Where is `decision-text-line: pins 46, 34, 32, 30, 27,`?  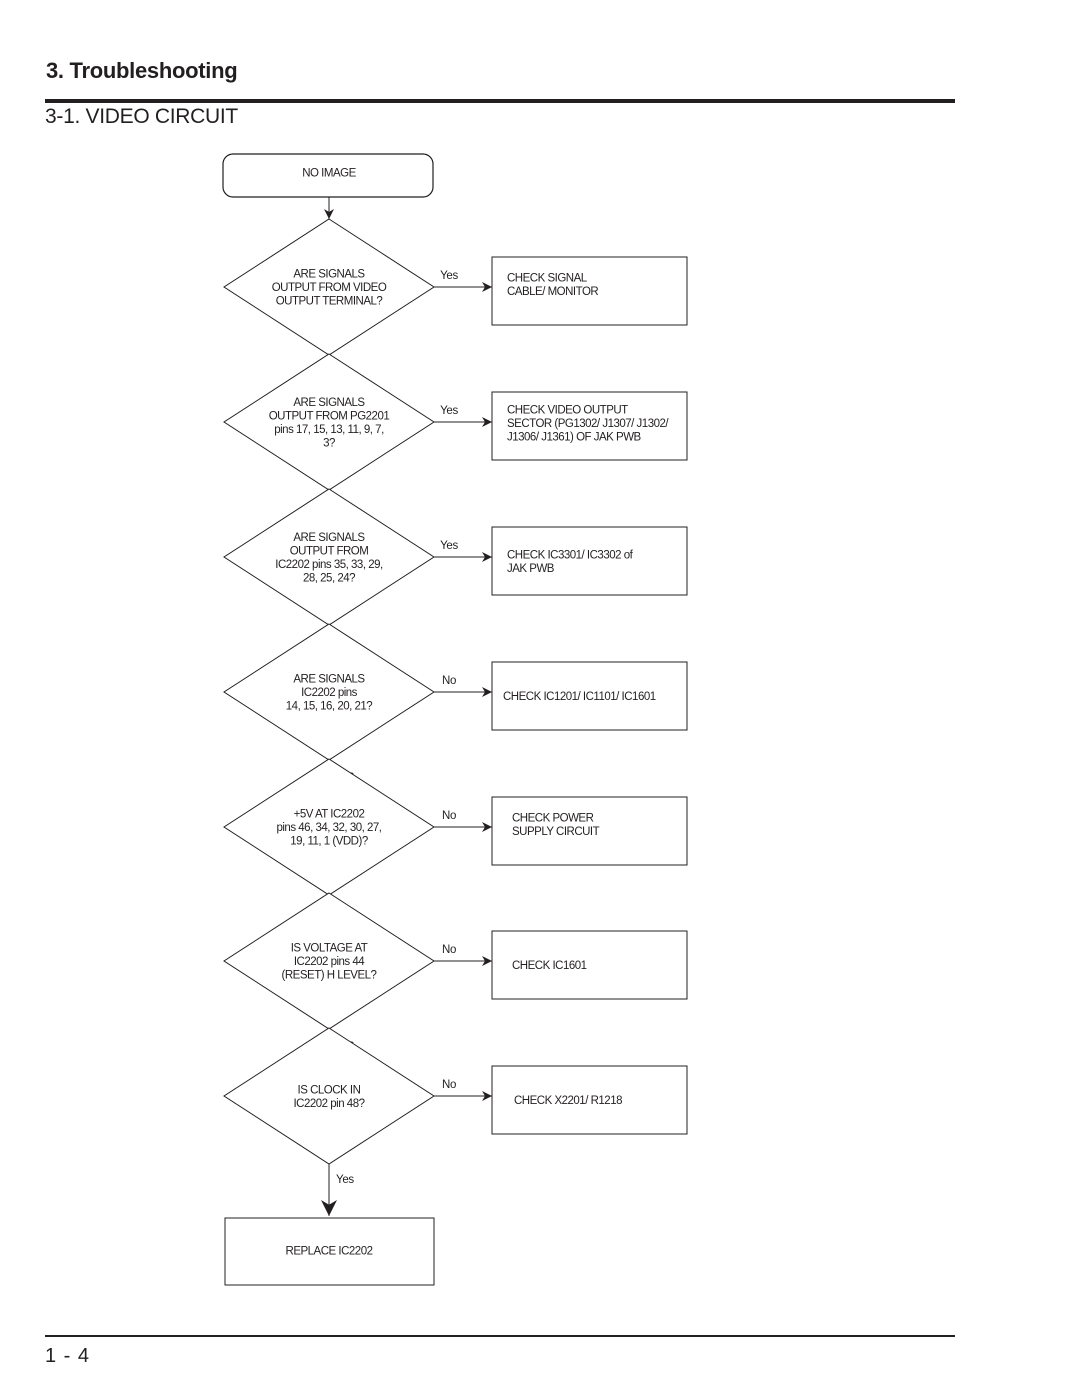
decision-text-line: pins 46, 34, 32, 30, 27, is located at coordinates (328, 828).